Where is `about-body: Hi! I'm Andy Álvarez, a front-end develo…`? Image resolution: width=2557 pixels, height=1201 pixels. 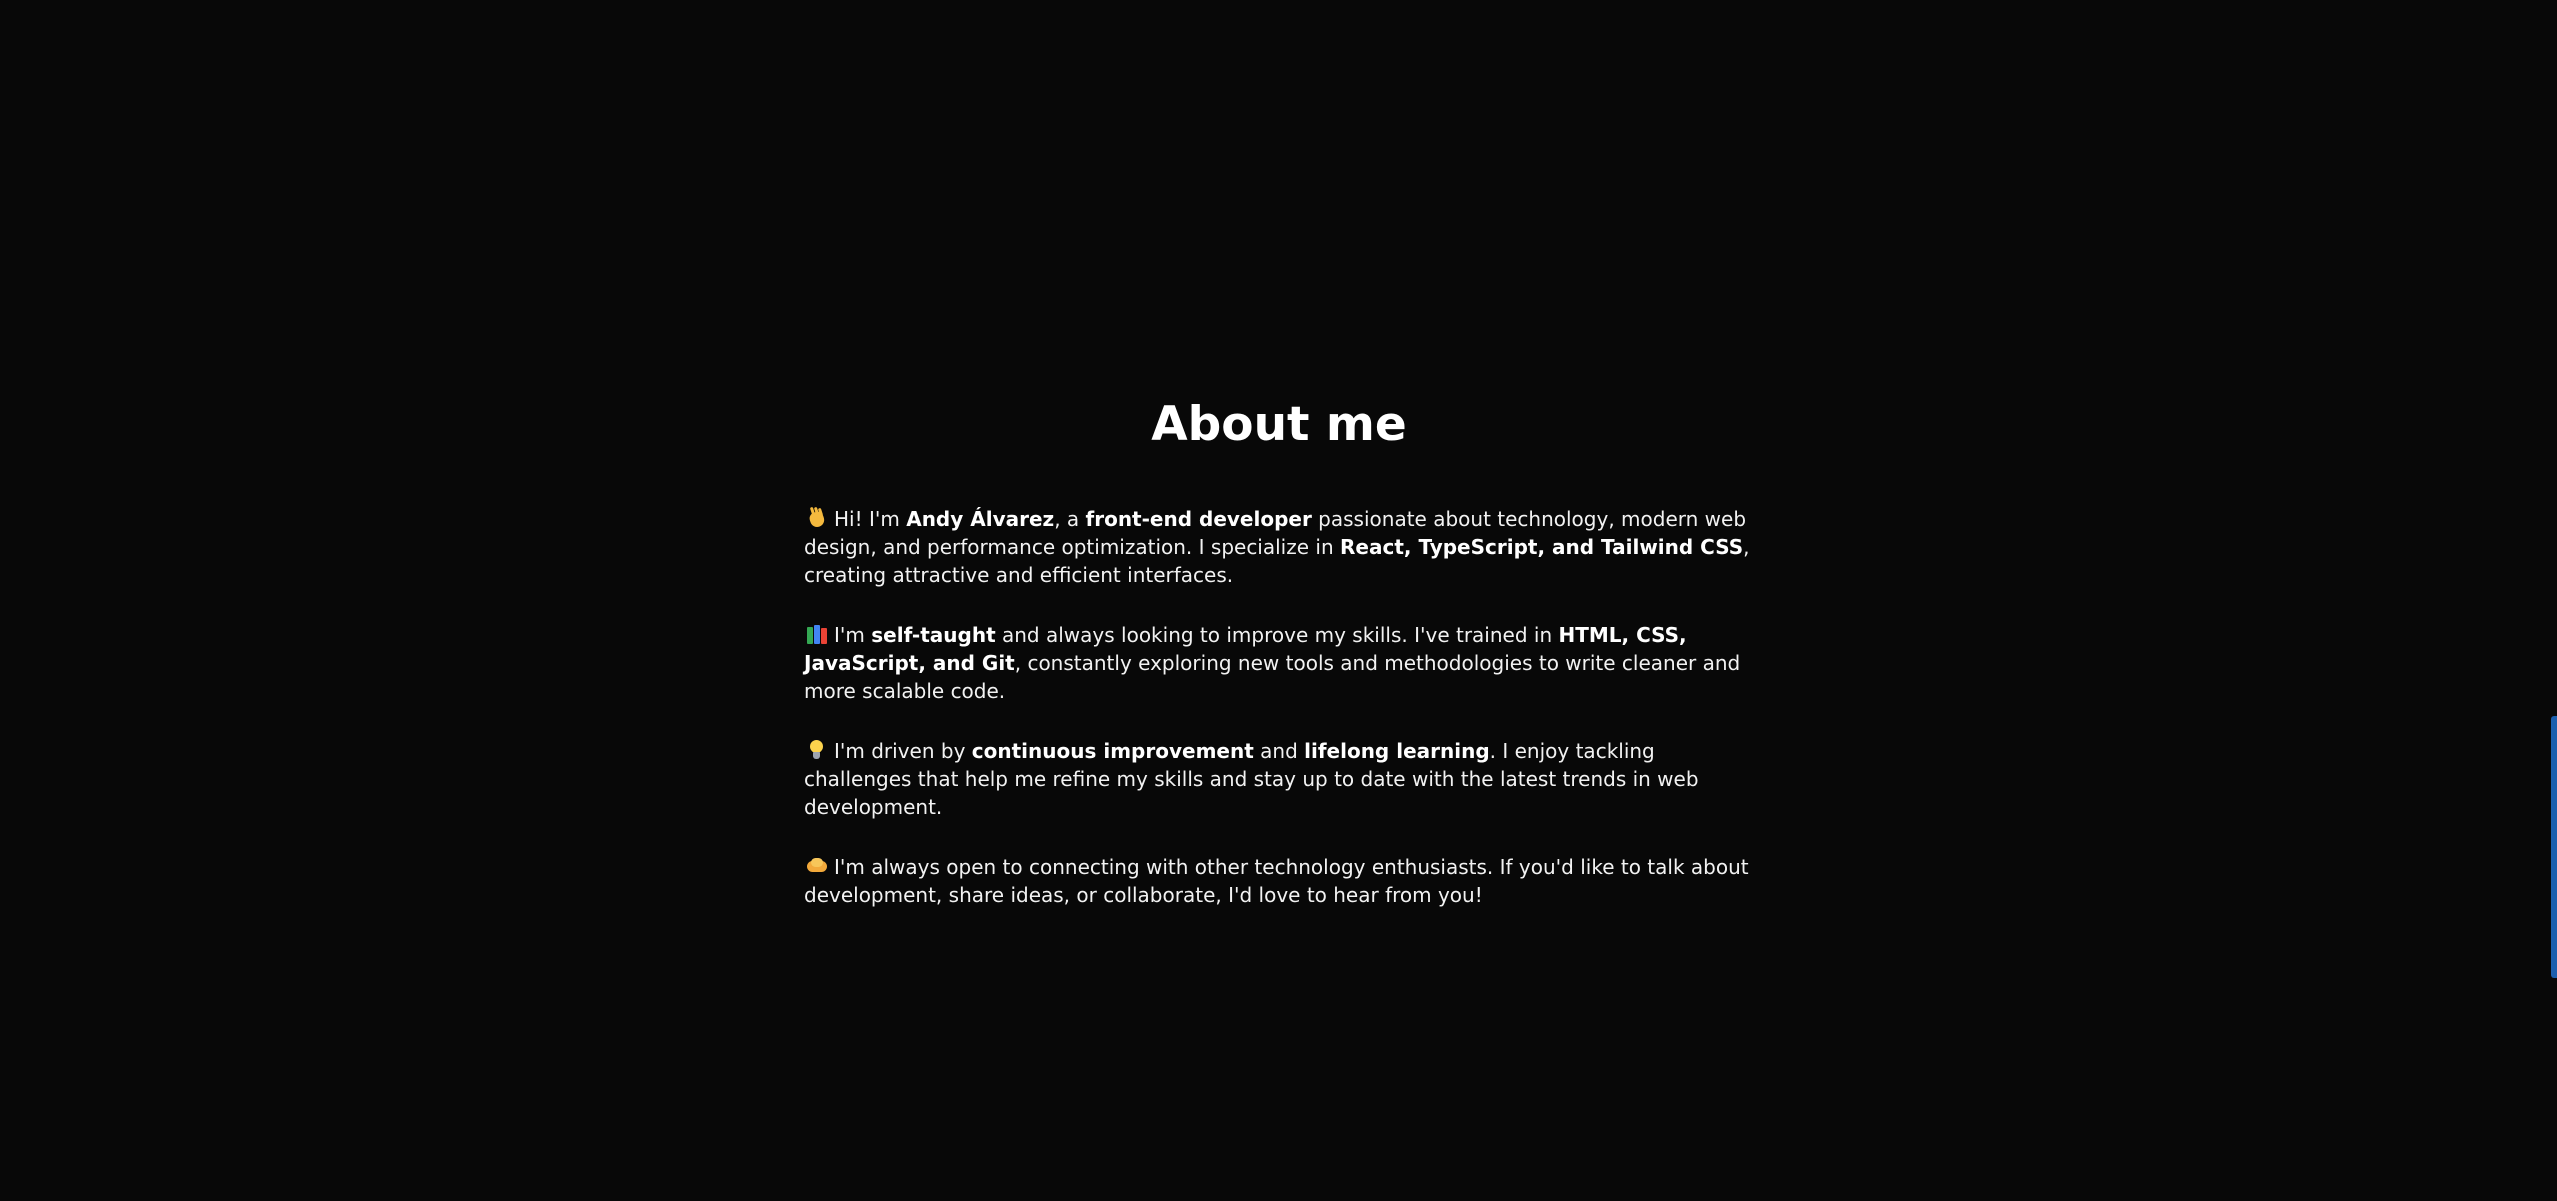 about-body: Hi! I'm Andy Álvarez, a front-end develo… is located at coordinates (1279, 707).